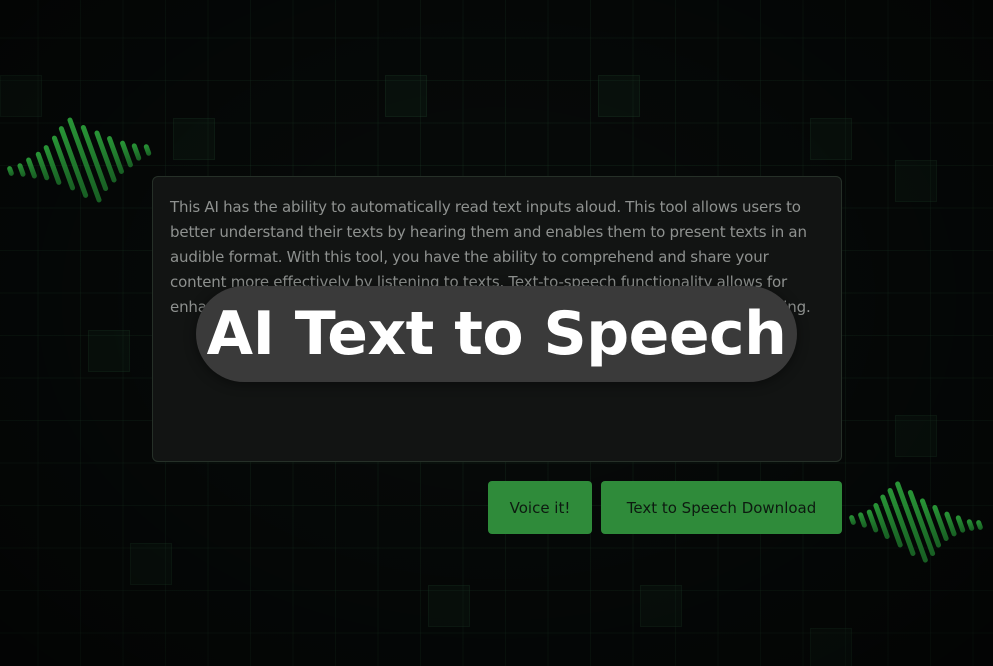 Image resolution: width=993 pixels, height=666 pixels. What do you see at coordinates (540, 507) in the screenshot?
I see `voice-it-button: Voice it!` at bounding box center [540, 507].